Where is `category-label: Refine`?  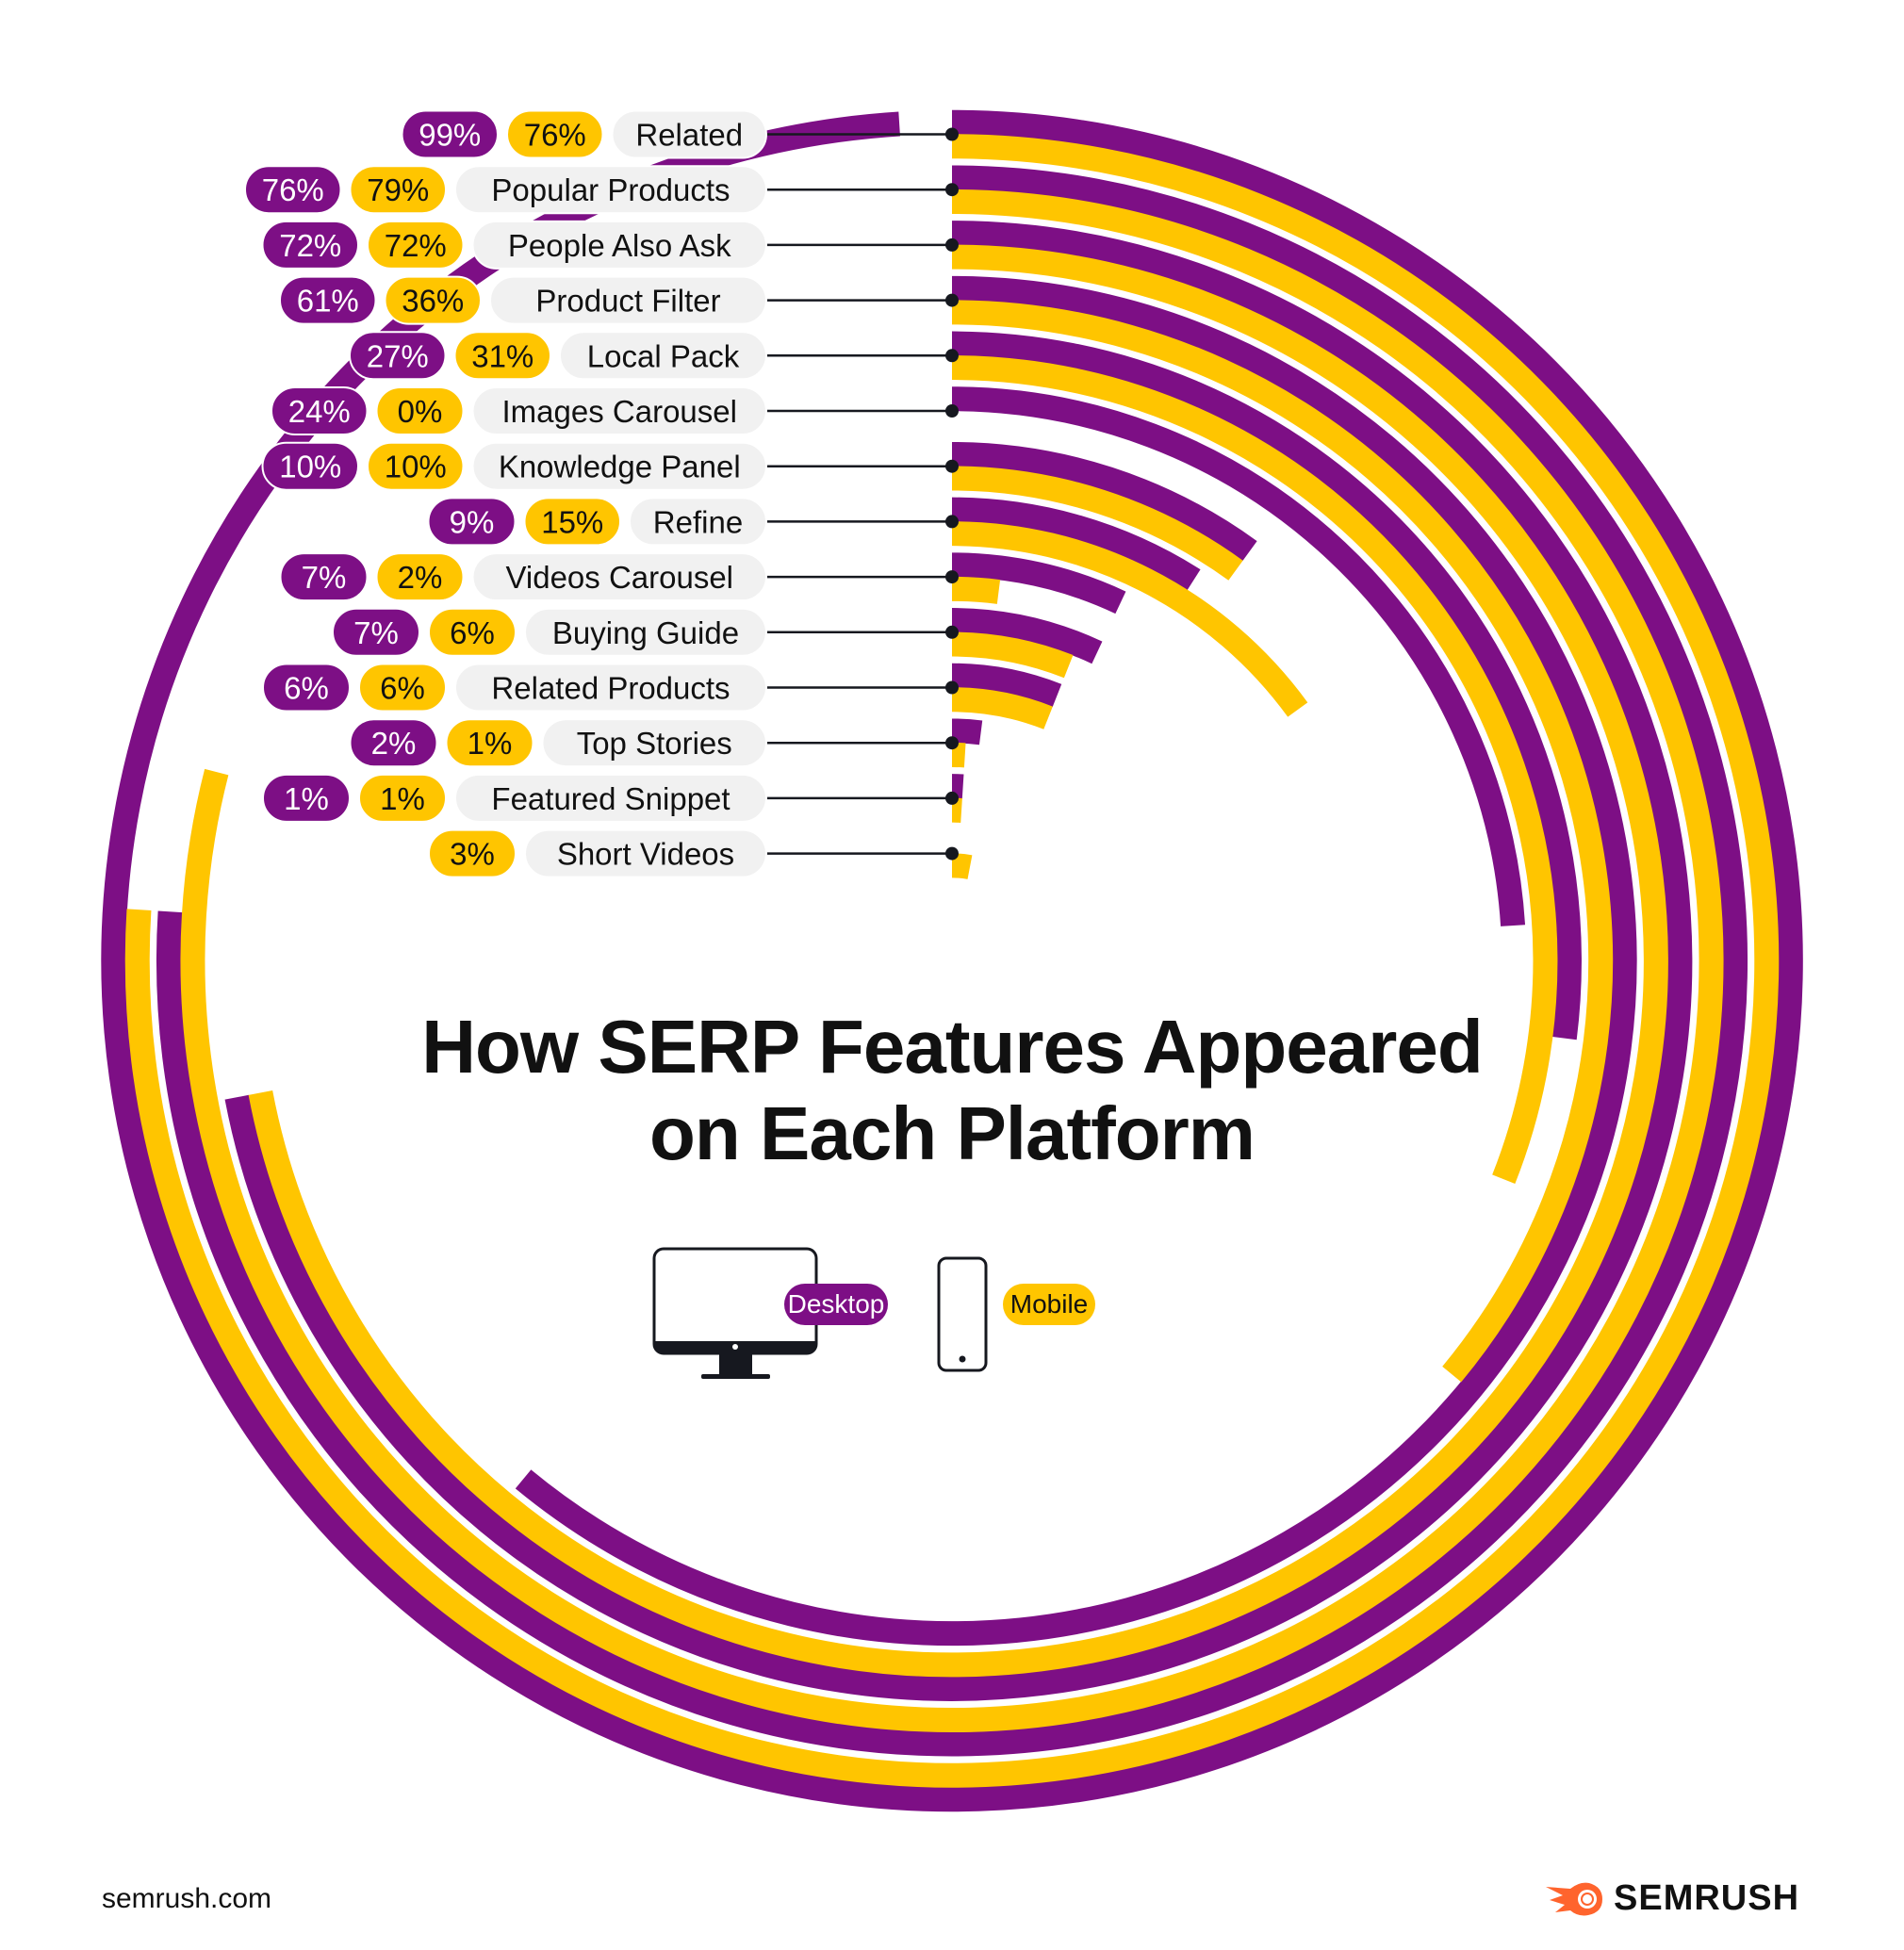
category-label: Refine is located at coordinates (698, 521).